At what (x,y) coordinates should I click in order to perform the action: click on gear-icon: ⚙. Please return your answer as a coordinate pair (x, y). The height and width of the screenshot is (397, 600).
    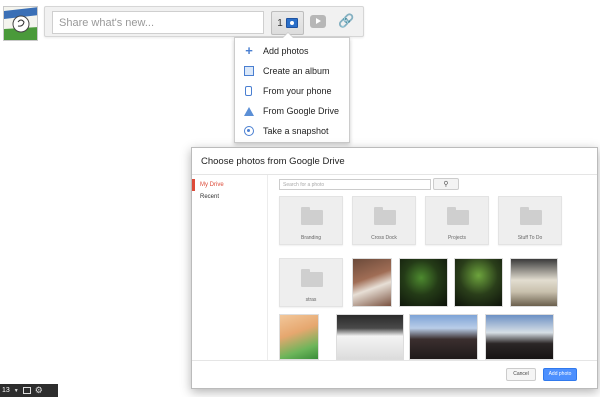
    Looking at the image, I should click on (39, 390).